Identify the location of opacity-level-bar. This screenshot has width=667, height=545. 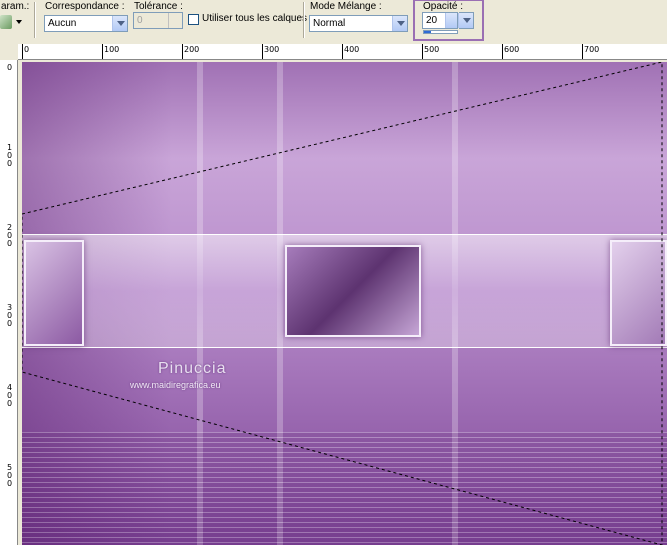
(440, 32).